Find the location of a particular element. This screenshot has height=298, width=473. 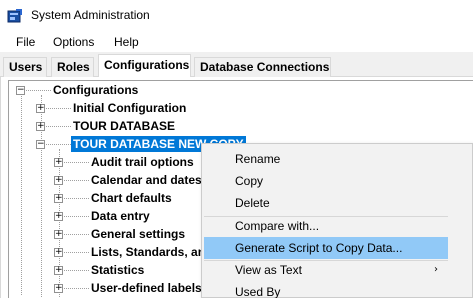

tree-node-initial-configuration: Initial Configuration is located at coordinates (129, 108).